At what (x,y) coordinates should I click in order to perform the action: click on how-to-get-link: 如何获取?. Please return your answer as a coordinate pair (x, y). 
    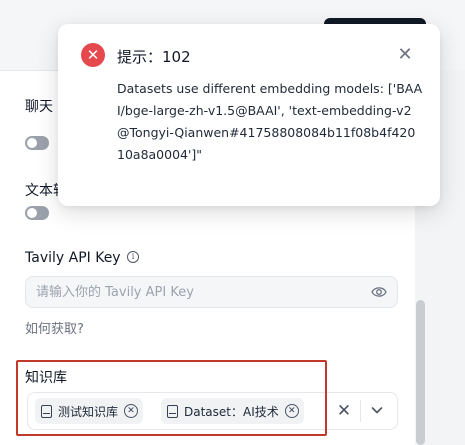
    Looking at the image, I should click on (54, 327).